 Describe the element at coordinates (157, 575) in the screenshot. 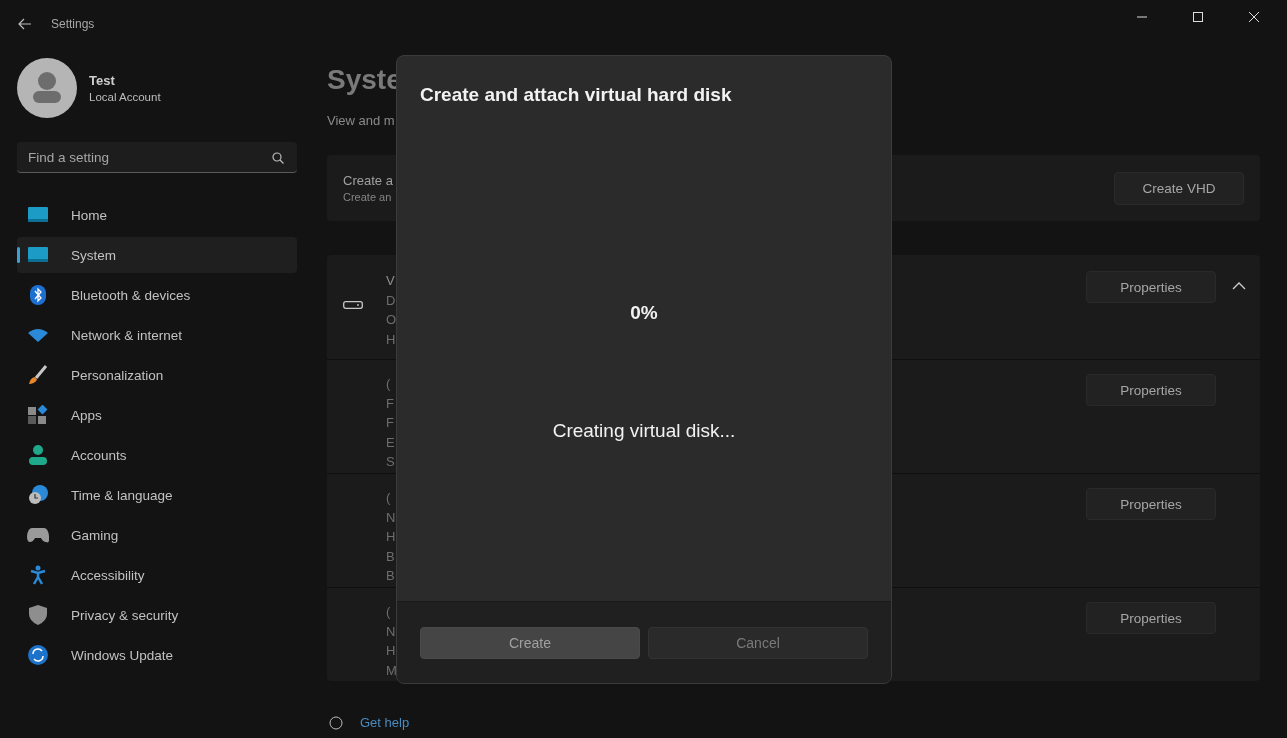

I see `nav-item: Accessibility` at that location.